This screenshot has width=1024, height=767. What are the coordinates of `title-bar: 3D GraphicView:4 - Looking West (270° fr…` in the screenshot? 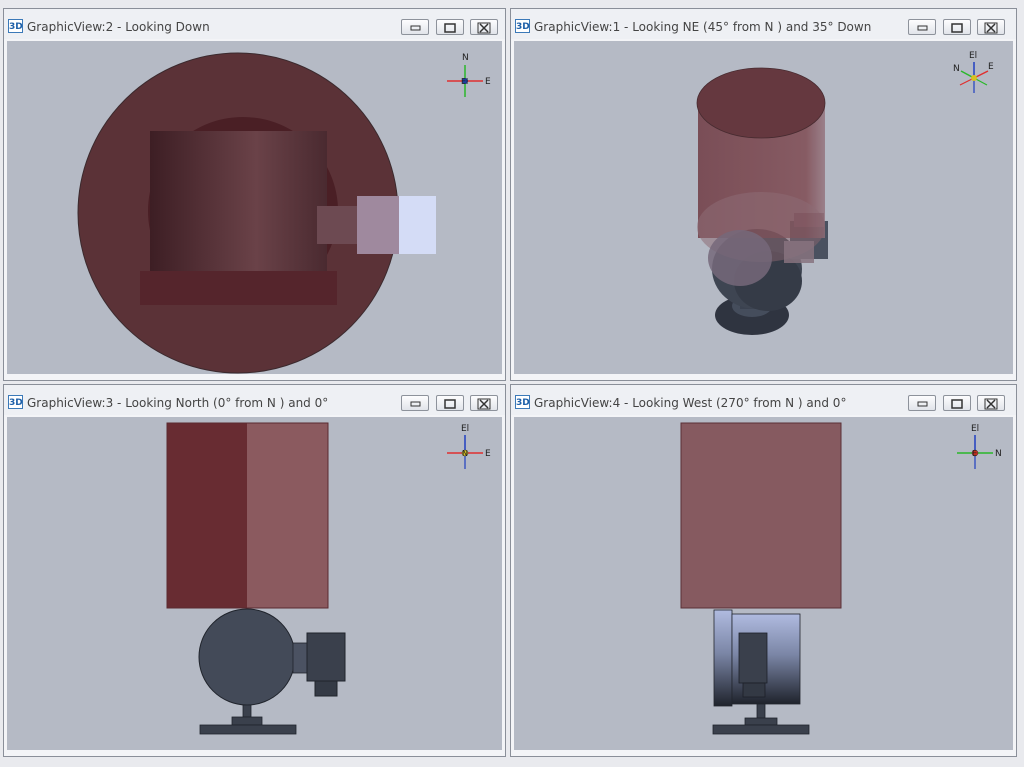 It's located at (763, 400).